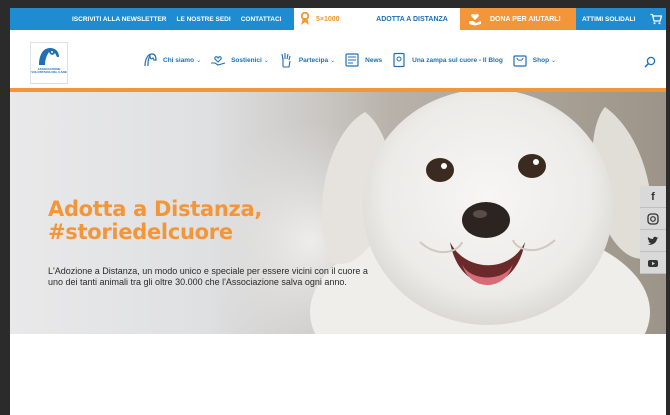  I want to click on dona-button: DONA PER AIUTARLI, so click(518, 19).